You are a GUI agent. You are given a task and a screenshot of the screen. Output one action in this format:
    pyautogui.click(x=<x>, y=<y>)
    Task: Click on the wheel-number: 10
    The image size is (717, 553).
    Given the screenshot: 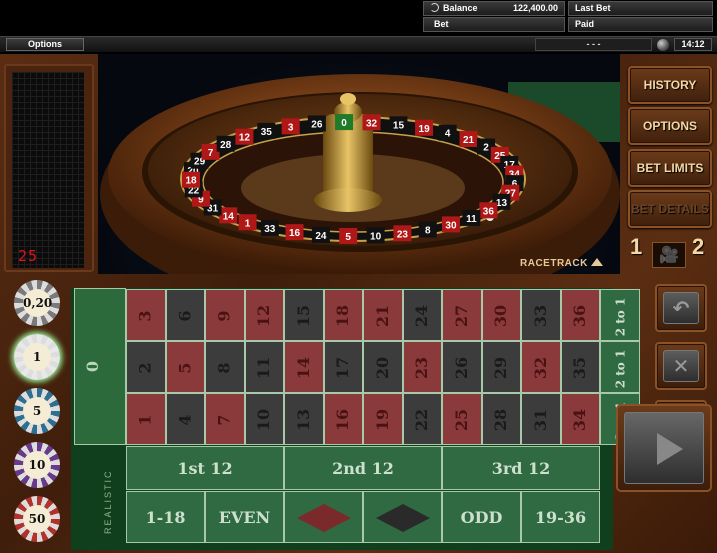 What is the action you would take?
    pyautogui.click(x=376, y=236)
    